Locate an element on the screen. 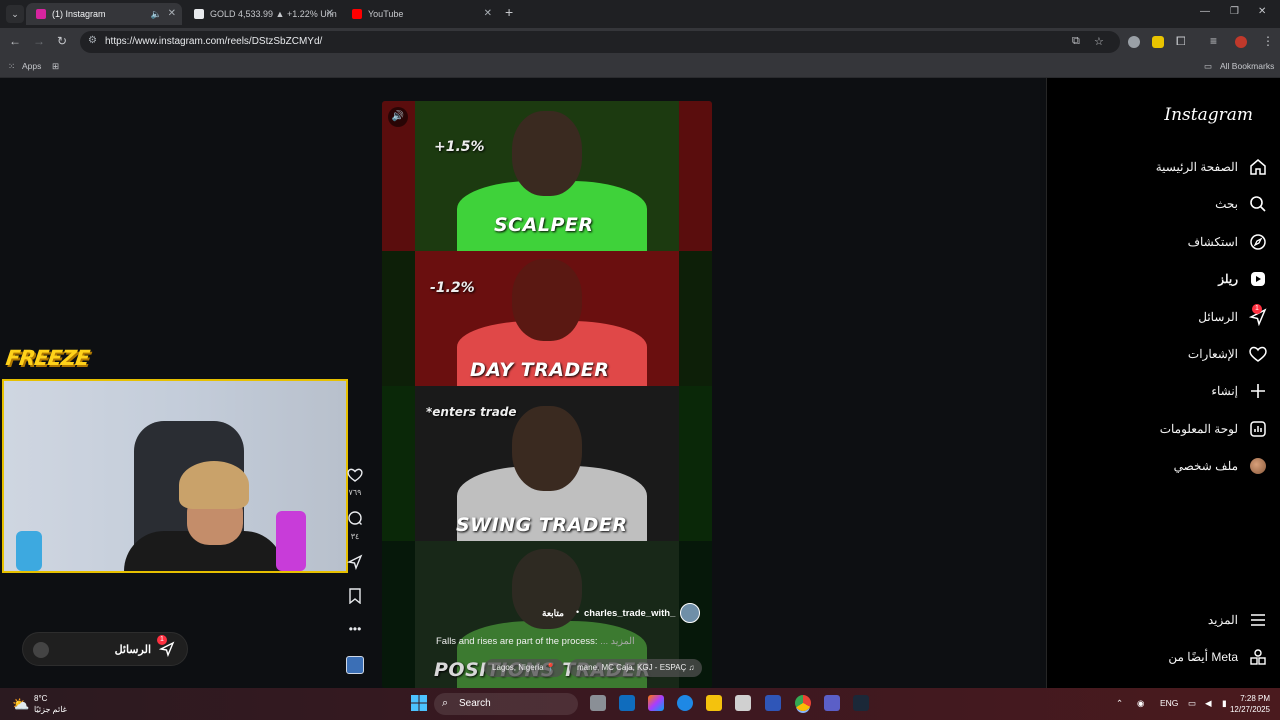 This screenshot has width=1280, height=720. sidebar-item-explore: استكشاف is located at coordinates (1228, 242).